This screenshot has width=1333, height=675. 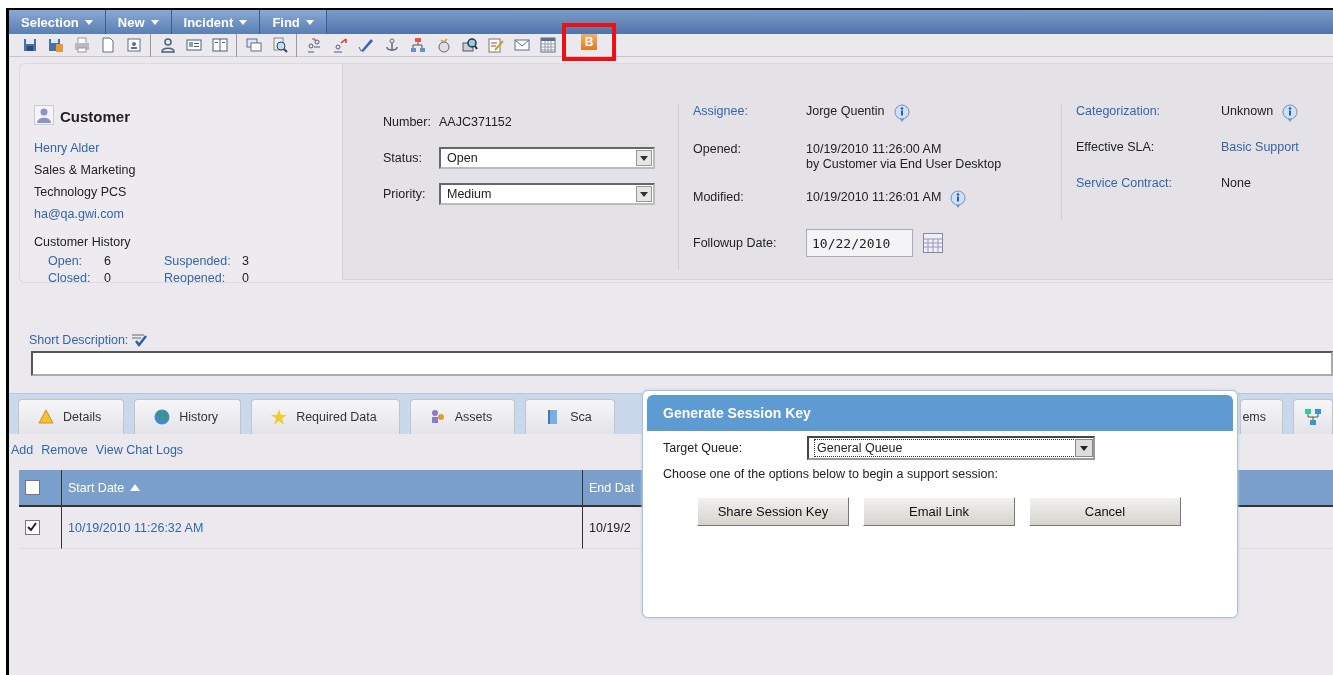 What do you see at coordinates (203, 278) in the screenshot?
I see `history-link: Reopened:` at bounding box center [203, 278].